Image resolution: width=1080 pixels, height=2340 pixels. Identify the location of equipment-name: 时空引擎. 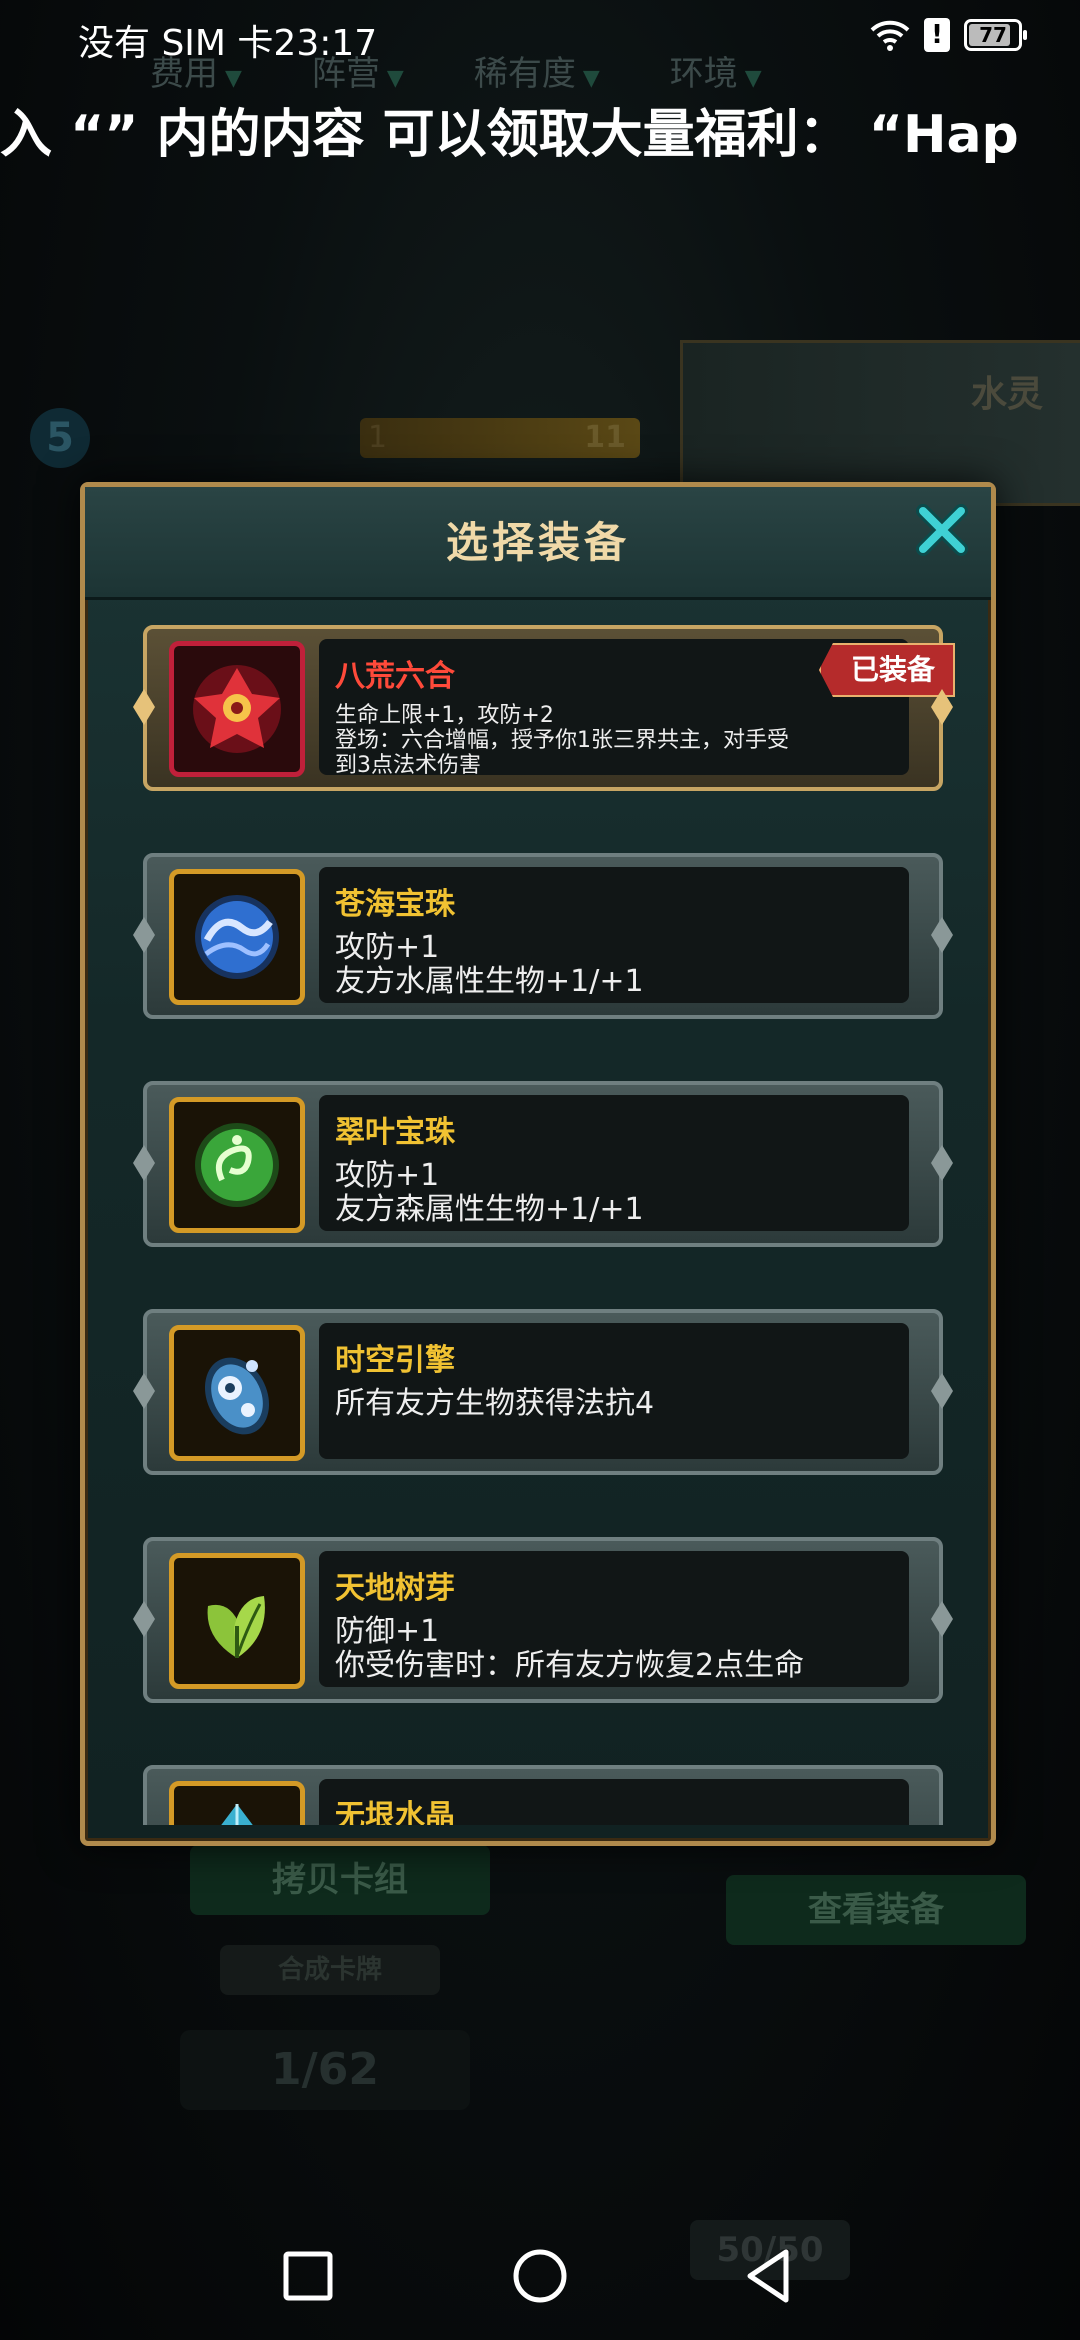
(395, 1360).